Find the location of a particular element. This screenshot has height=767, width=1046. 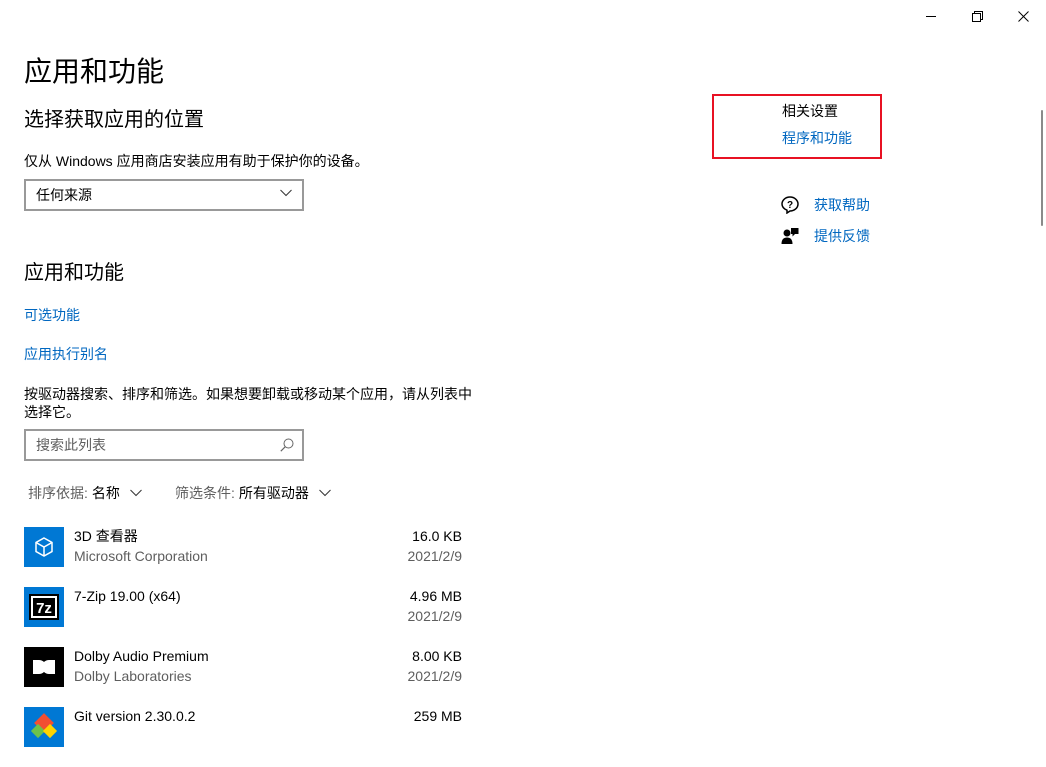

apps-description-line2: 选择它。 is located at coordinates (52, 412).